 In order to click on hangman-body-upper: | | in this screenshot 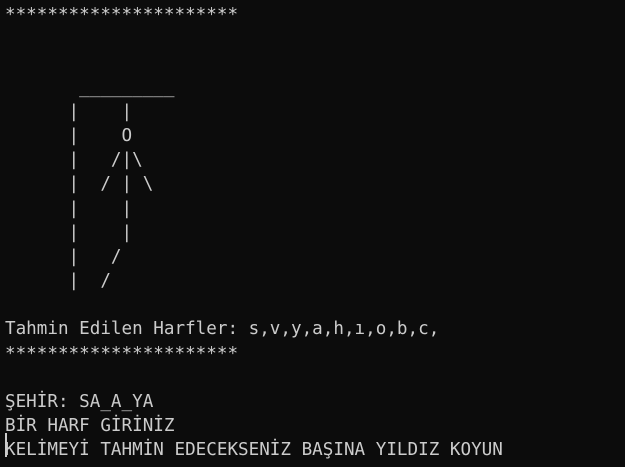, I will do `click(69, 208)`.